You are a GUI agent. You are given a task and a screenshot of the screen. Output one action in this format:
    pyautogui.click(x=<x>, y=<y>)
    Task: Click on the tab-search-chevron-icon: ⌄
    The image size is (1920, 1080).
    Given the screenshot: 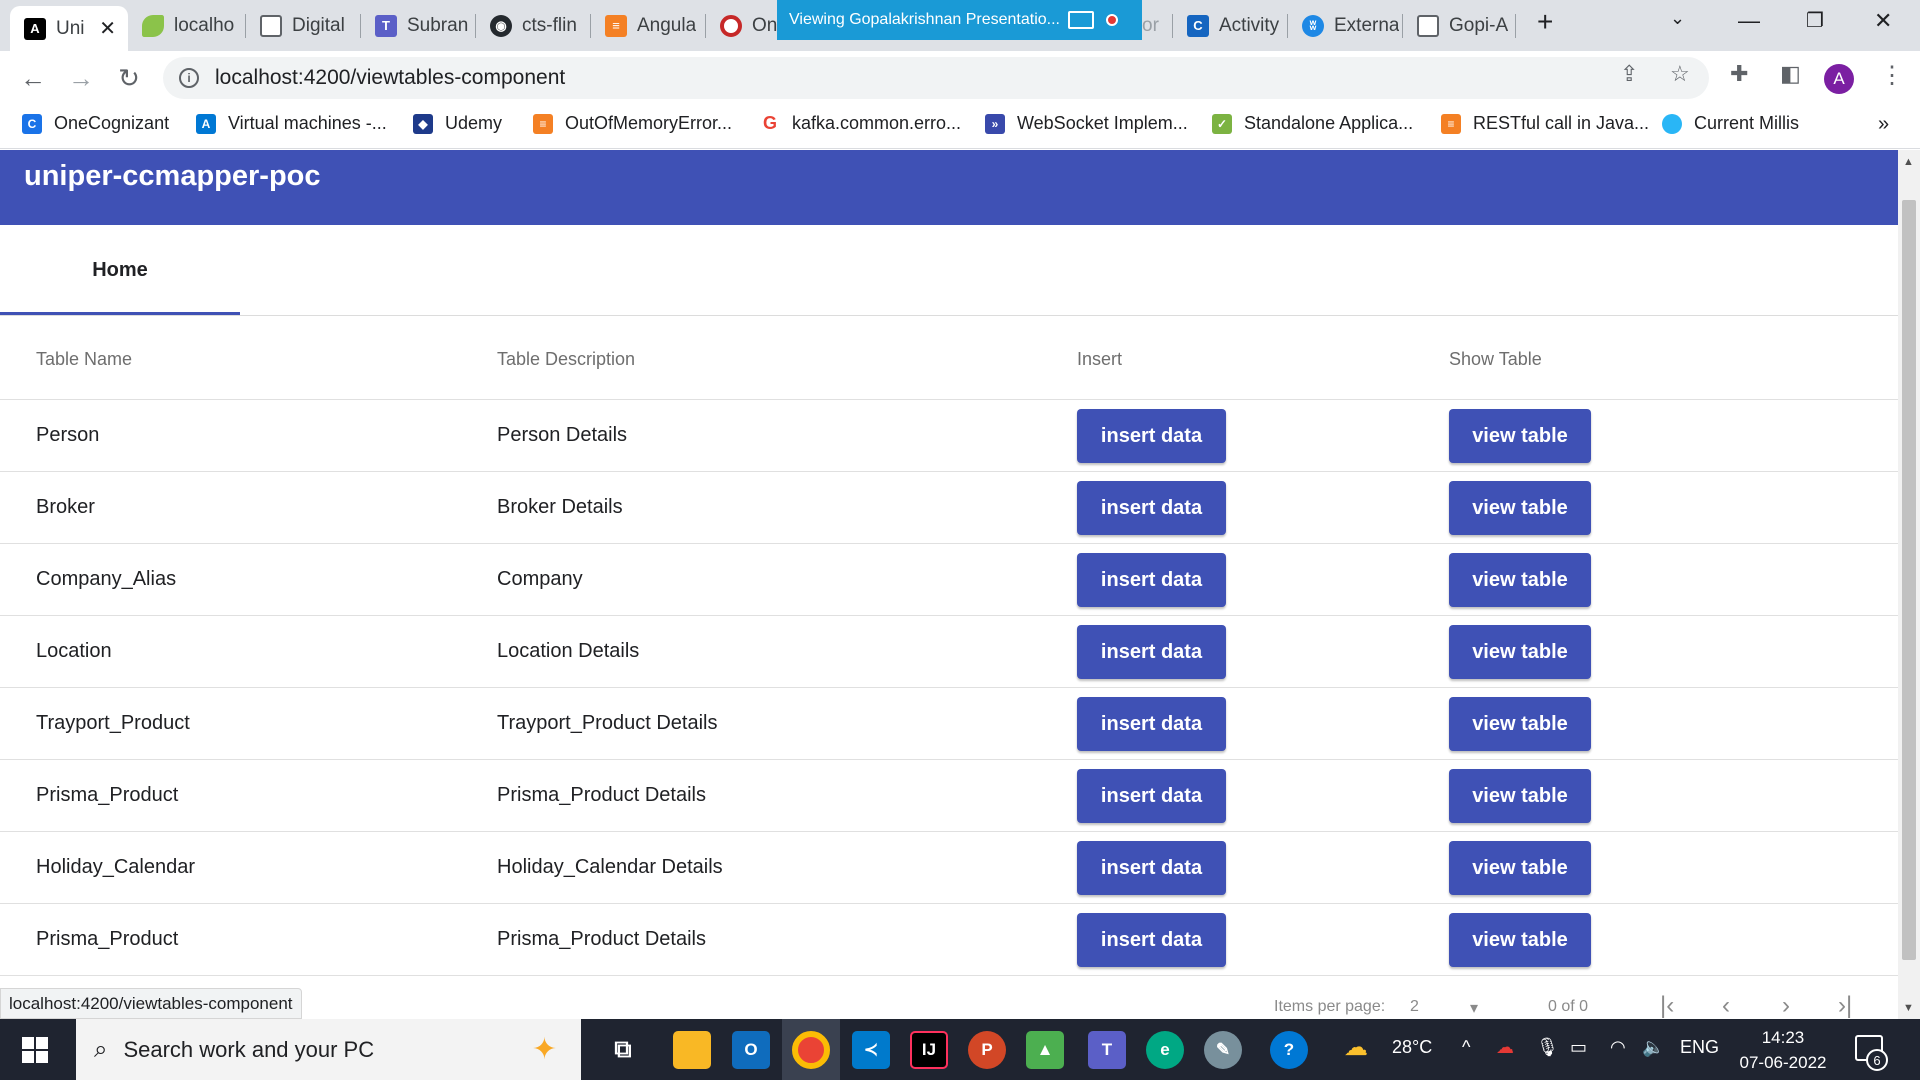 What is the action you would take?
    pyautogui.click(x=1677, y=18)
    